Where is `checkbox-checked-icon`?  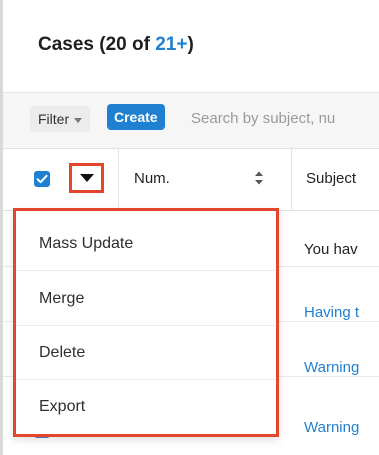
checkbox-checked-icon is located at coordinates (42, 179).